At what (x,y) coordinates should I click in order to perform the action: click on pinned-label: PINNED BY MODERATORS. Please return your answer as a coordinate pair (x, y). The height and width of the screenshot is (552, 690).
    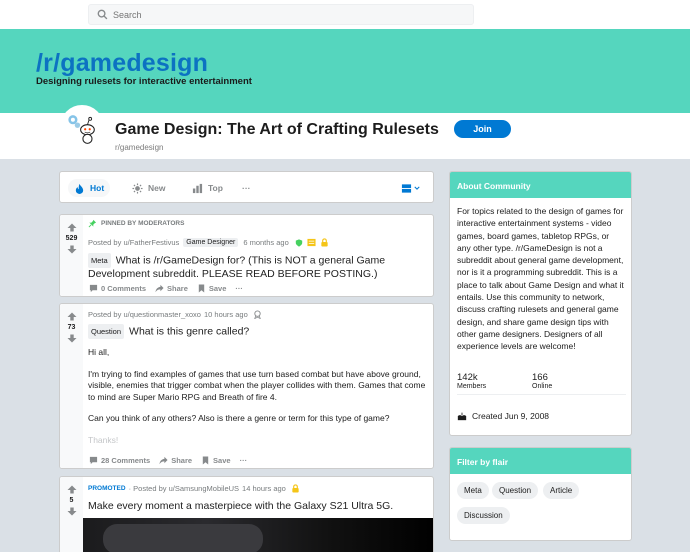
    Looking at the image, I should click on (143, 223).